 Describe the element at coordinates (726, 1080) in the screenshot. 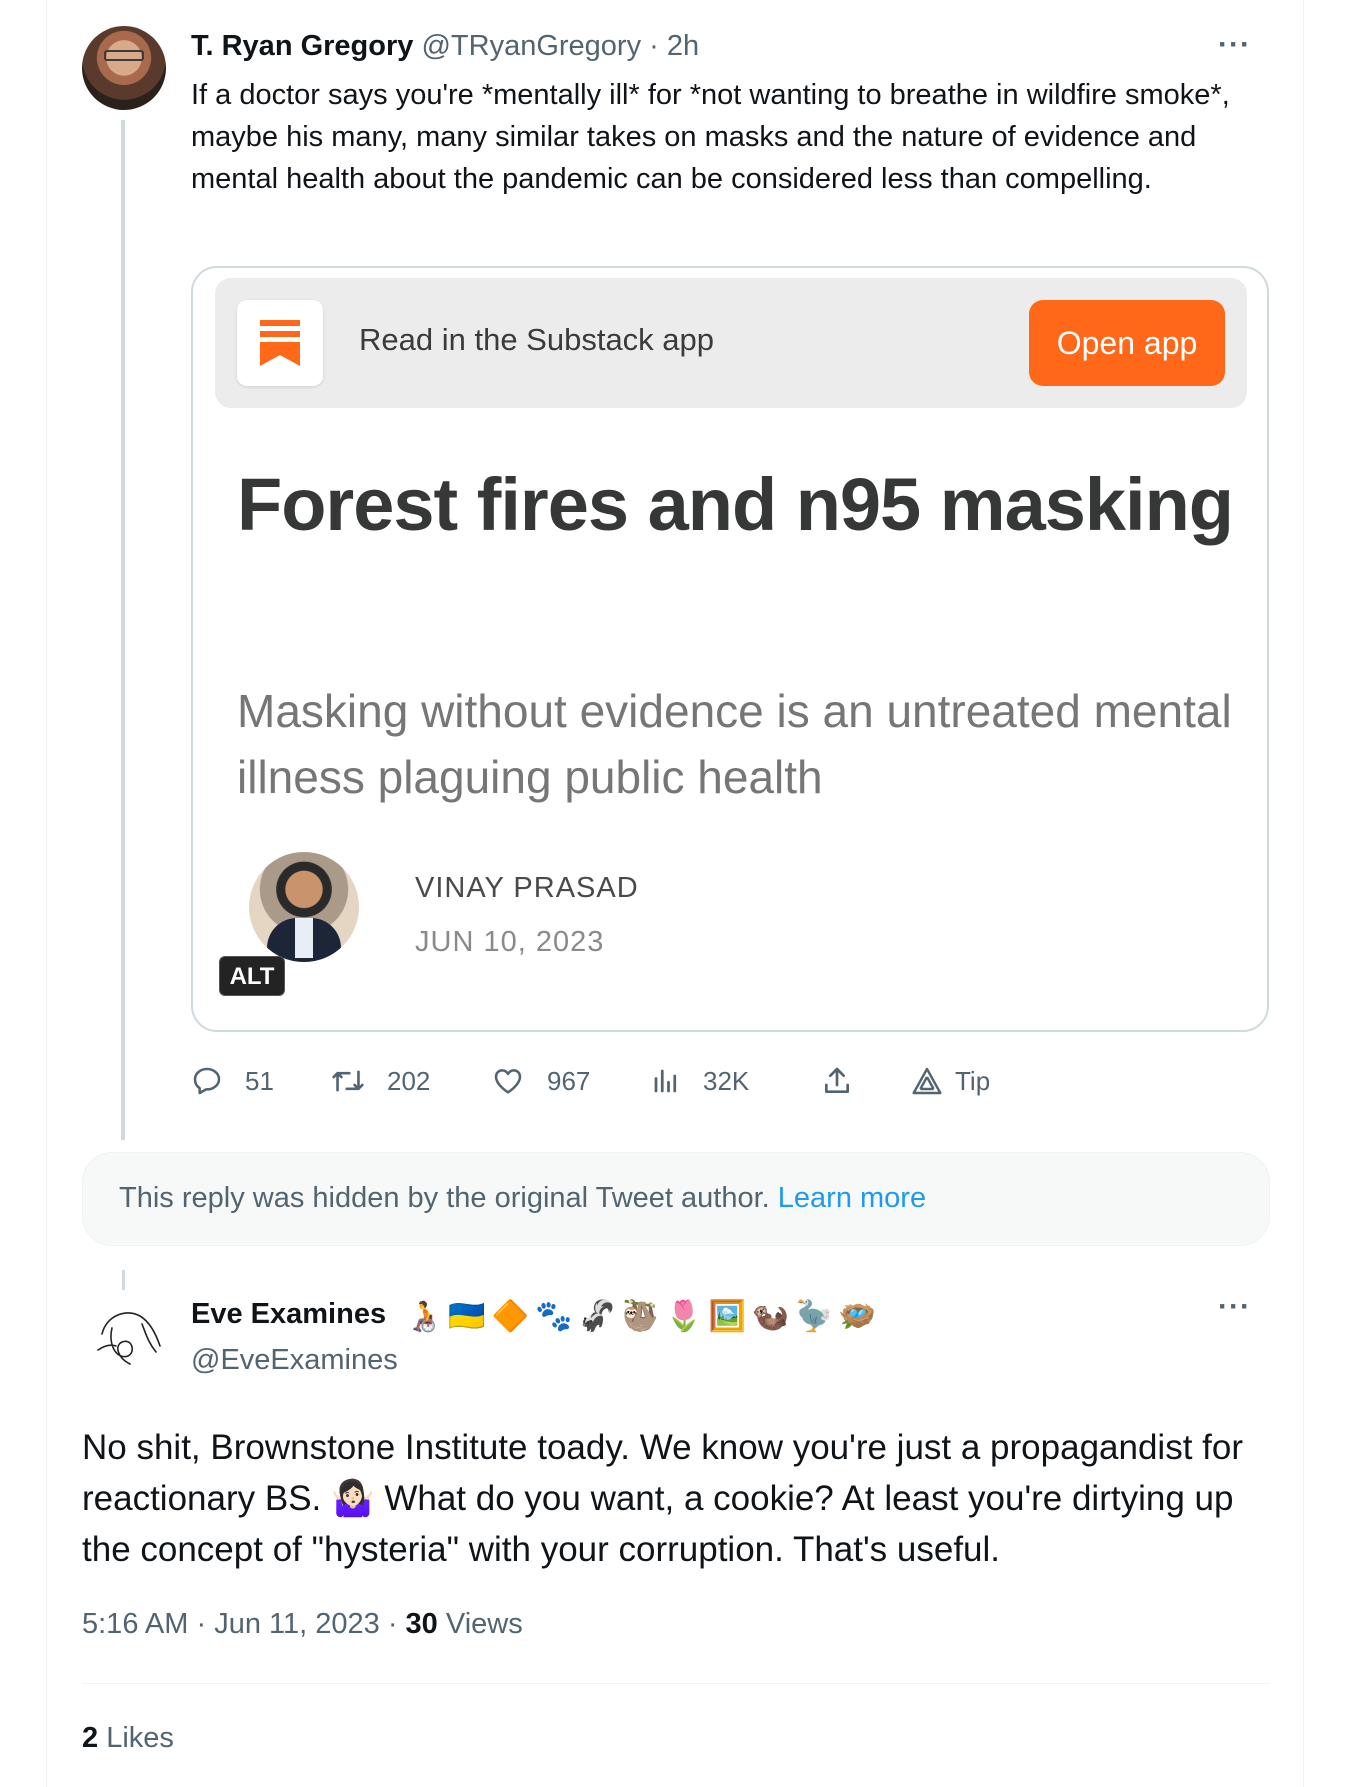

I see `views-count: 32K` at that location.